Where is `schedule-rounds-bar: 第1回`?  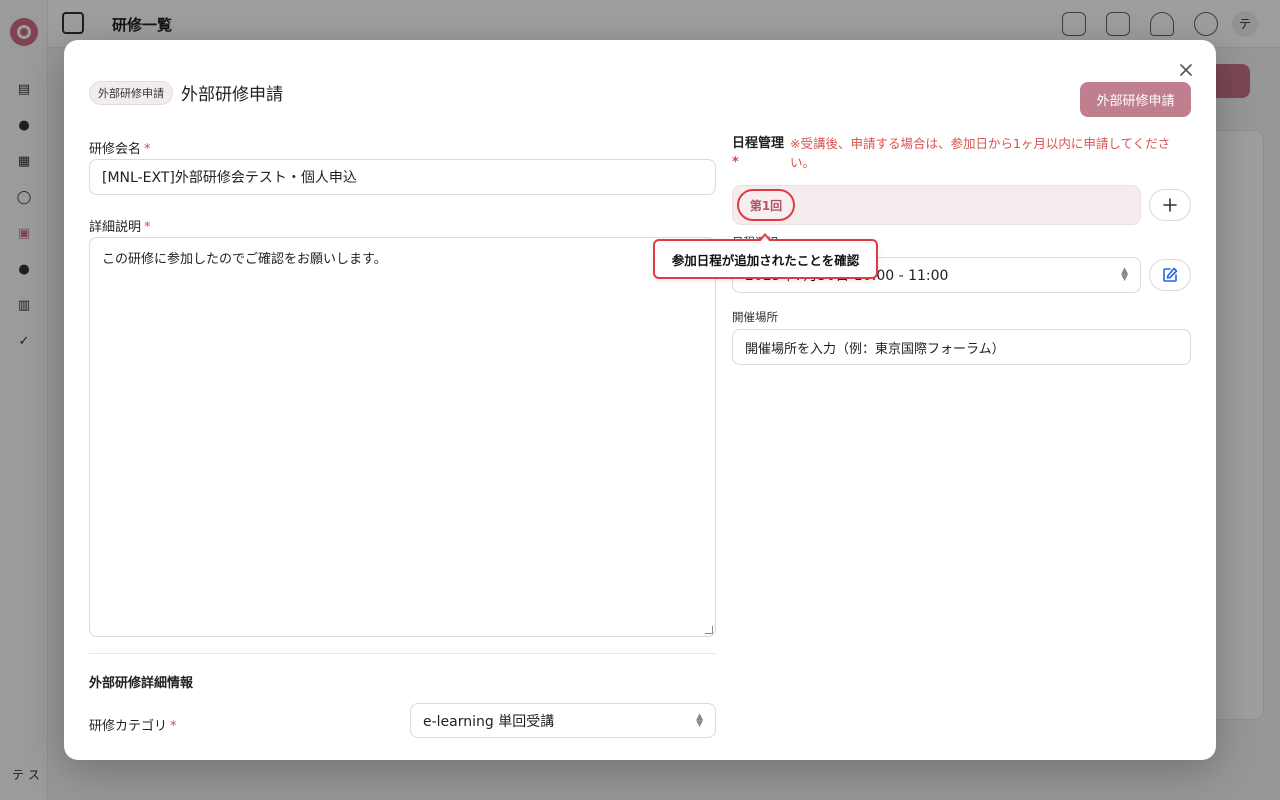 schedule-rounds-bar: 第1回 is located at coordinates (936, 205).